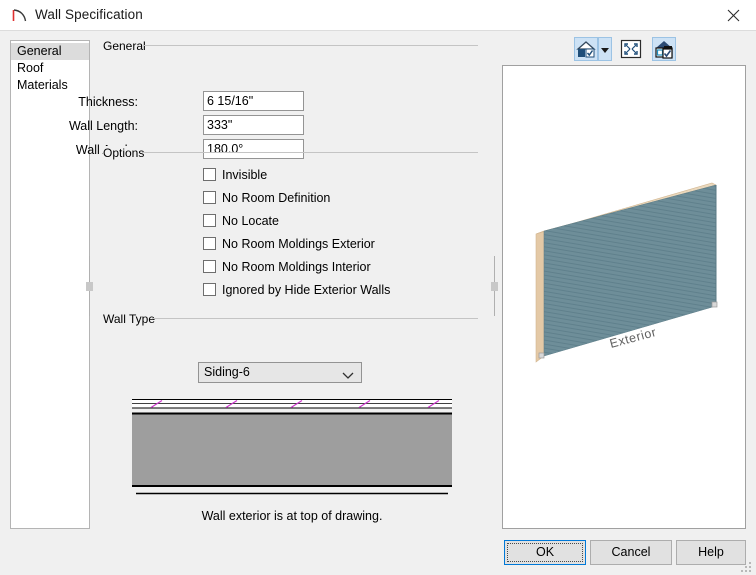 The image size is (756, 575). Describe the element at coordinates (42, 85) in the screenshot. I see `sidebar-item-label: Materials` at that location.